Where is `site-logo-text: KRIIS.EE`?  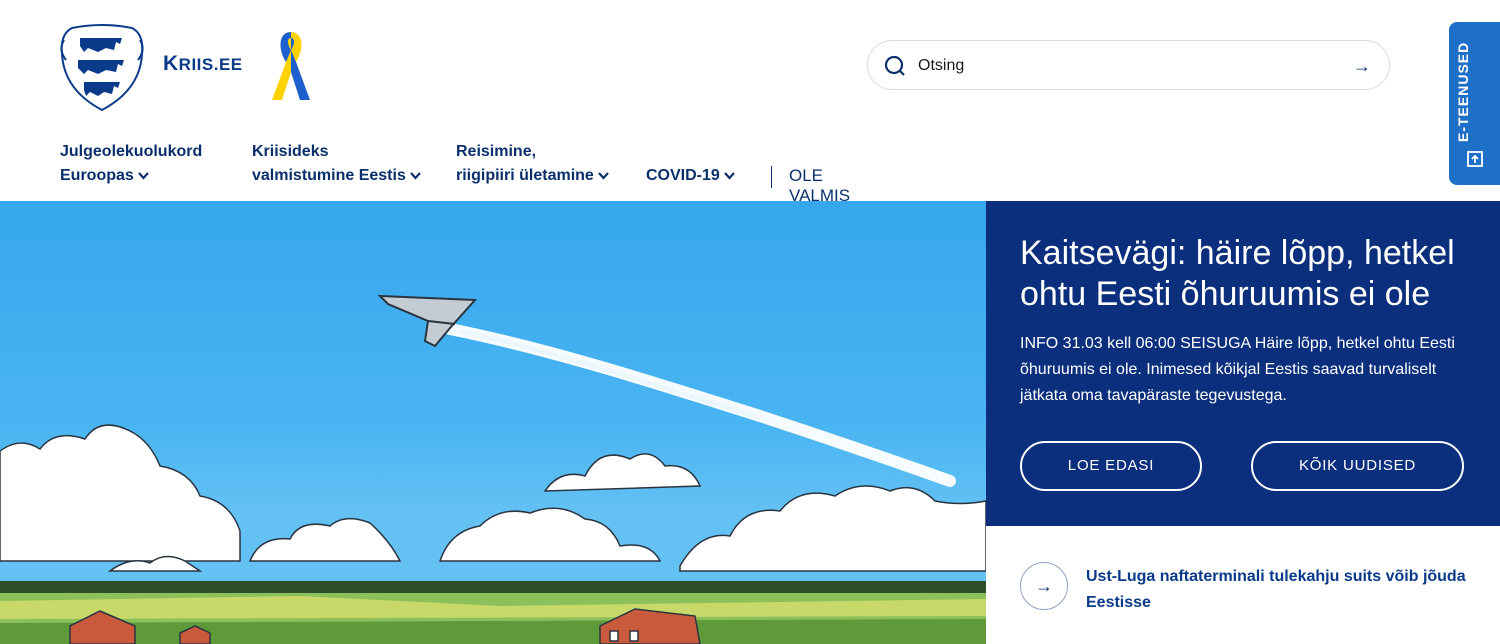 site-logo-text: KRIIS.EE is located at coordinates (203, 64).